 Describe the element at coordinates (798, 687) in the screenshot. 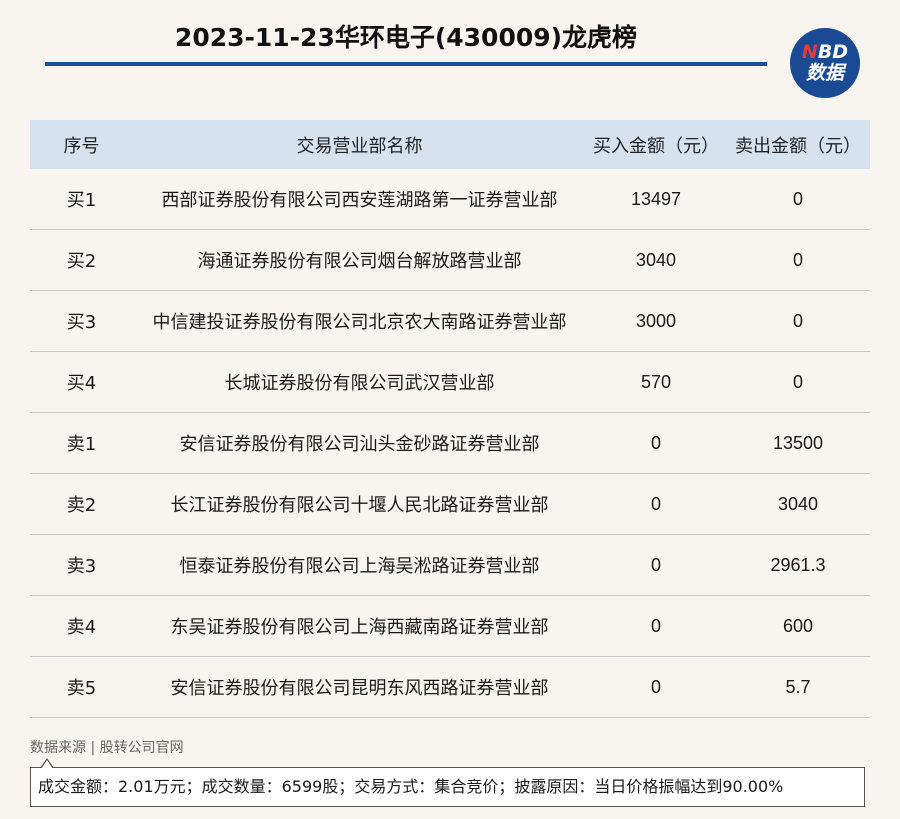

I see `sell-amount: 5.7` at that location.